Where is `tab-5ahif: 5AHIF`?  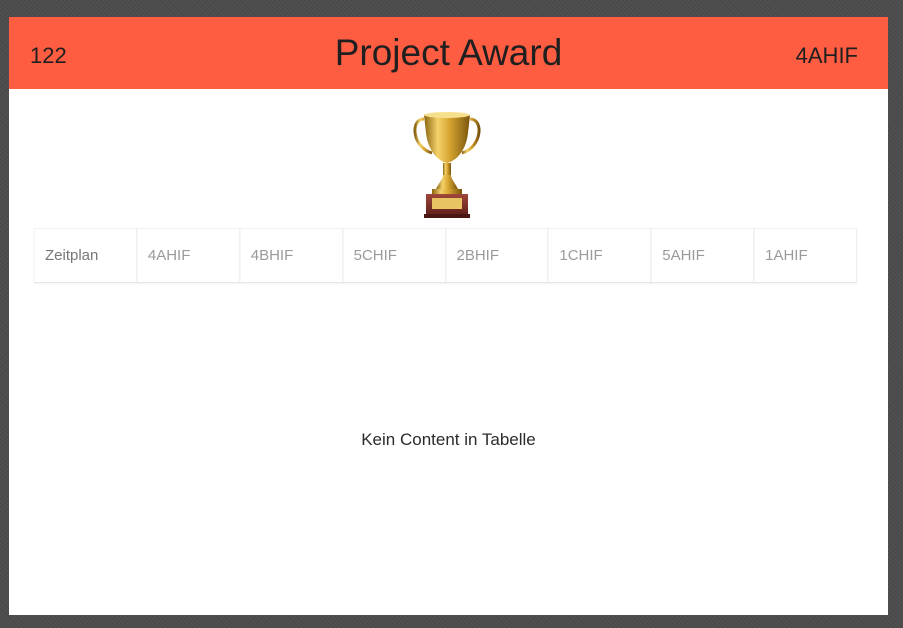
tab-5ahif: 5AHIF is located at coordinates (703, 255).